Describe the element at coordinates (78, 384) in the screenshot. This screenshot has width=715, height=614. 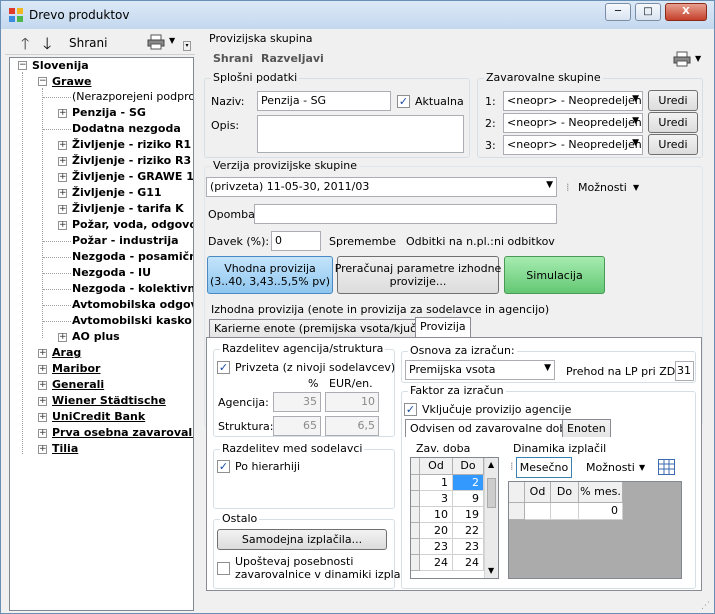
I see `tree-node-company: Generali` at that location.